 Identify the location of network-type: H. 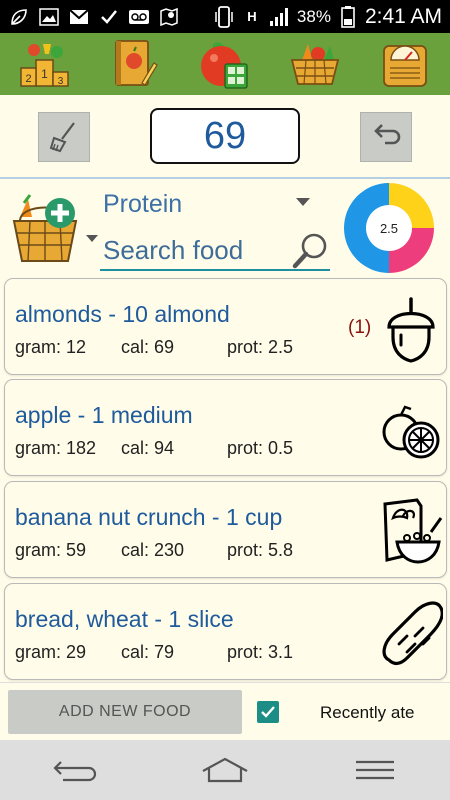
(252, 16).